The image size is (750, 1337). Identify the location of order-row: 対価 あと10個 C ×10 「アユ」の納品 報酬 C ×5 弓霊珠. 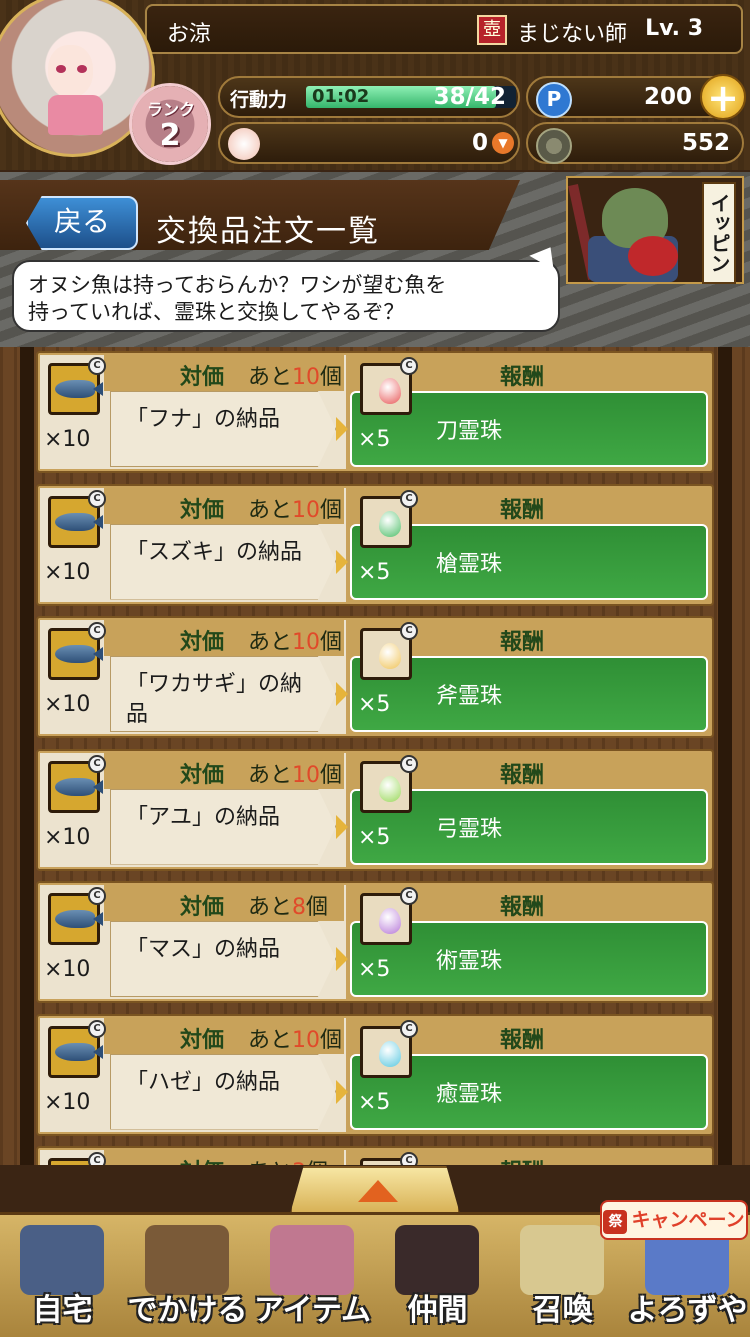
(375, 809).